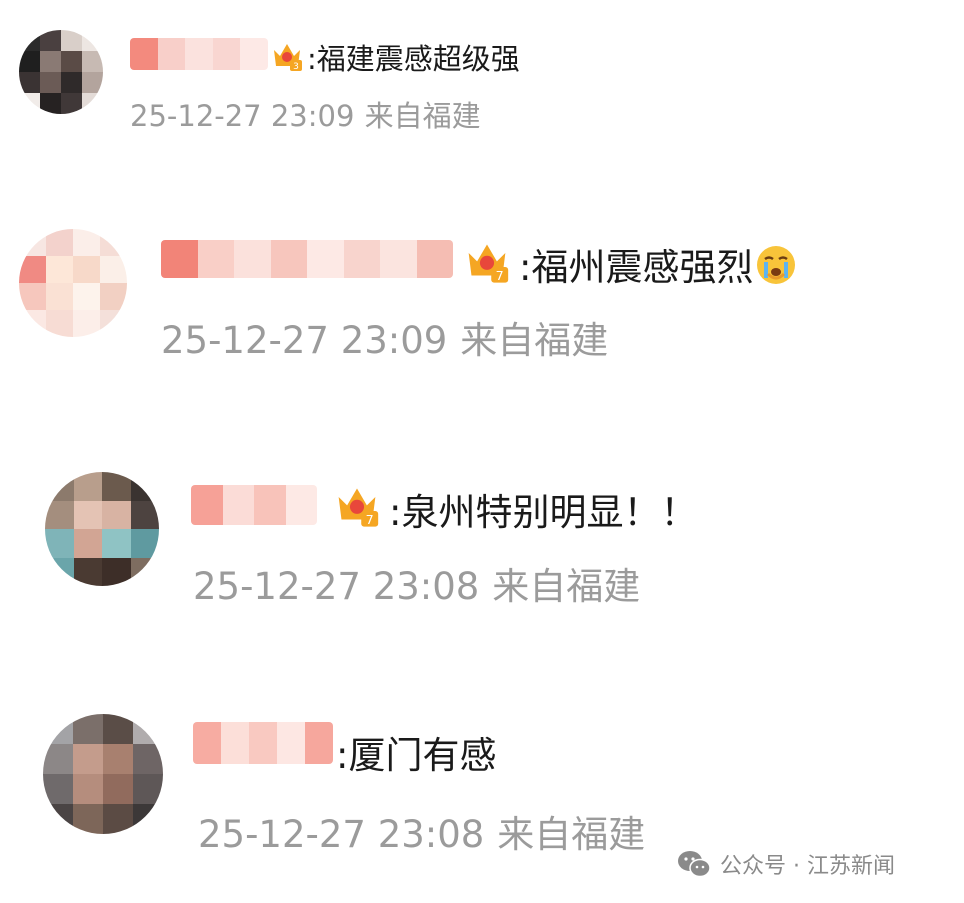  I want to click on comment-text: :泉州特别明显！！, so click(543, 512).